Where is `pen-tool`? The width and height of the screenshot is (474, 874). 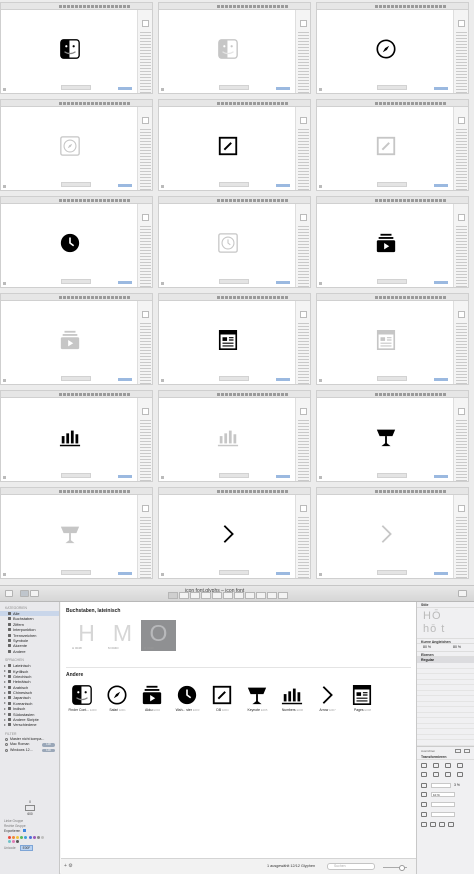 pen-tool is located at coordinates (195, 595).